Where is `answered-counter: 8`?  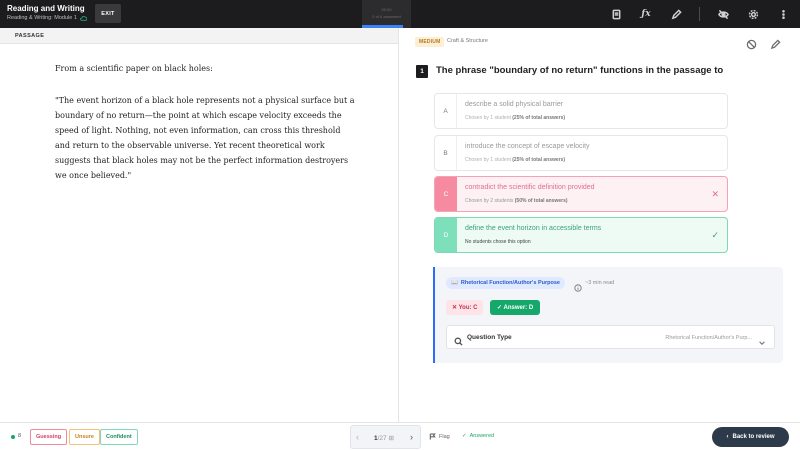
answered-counter: 8 is located at coordinates (20, 436).